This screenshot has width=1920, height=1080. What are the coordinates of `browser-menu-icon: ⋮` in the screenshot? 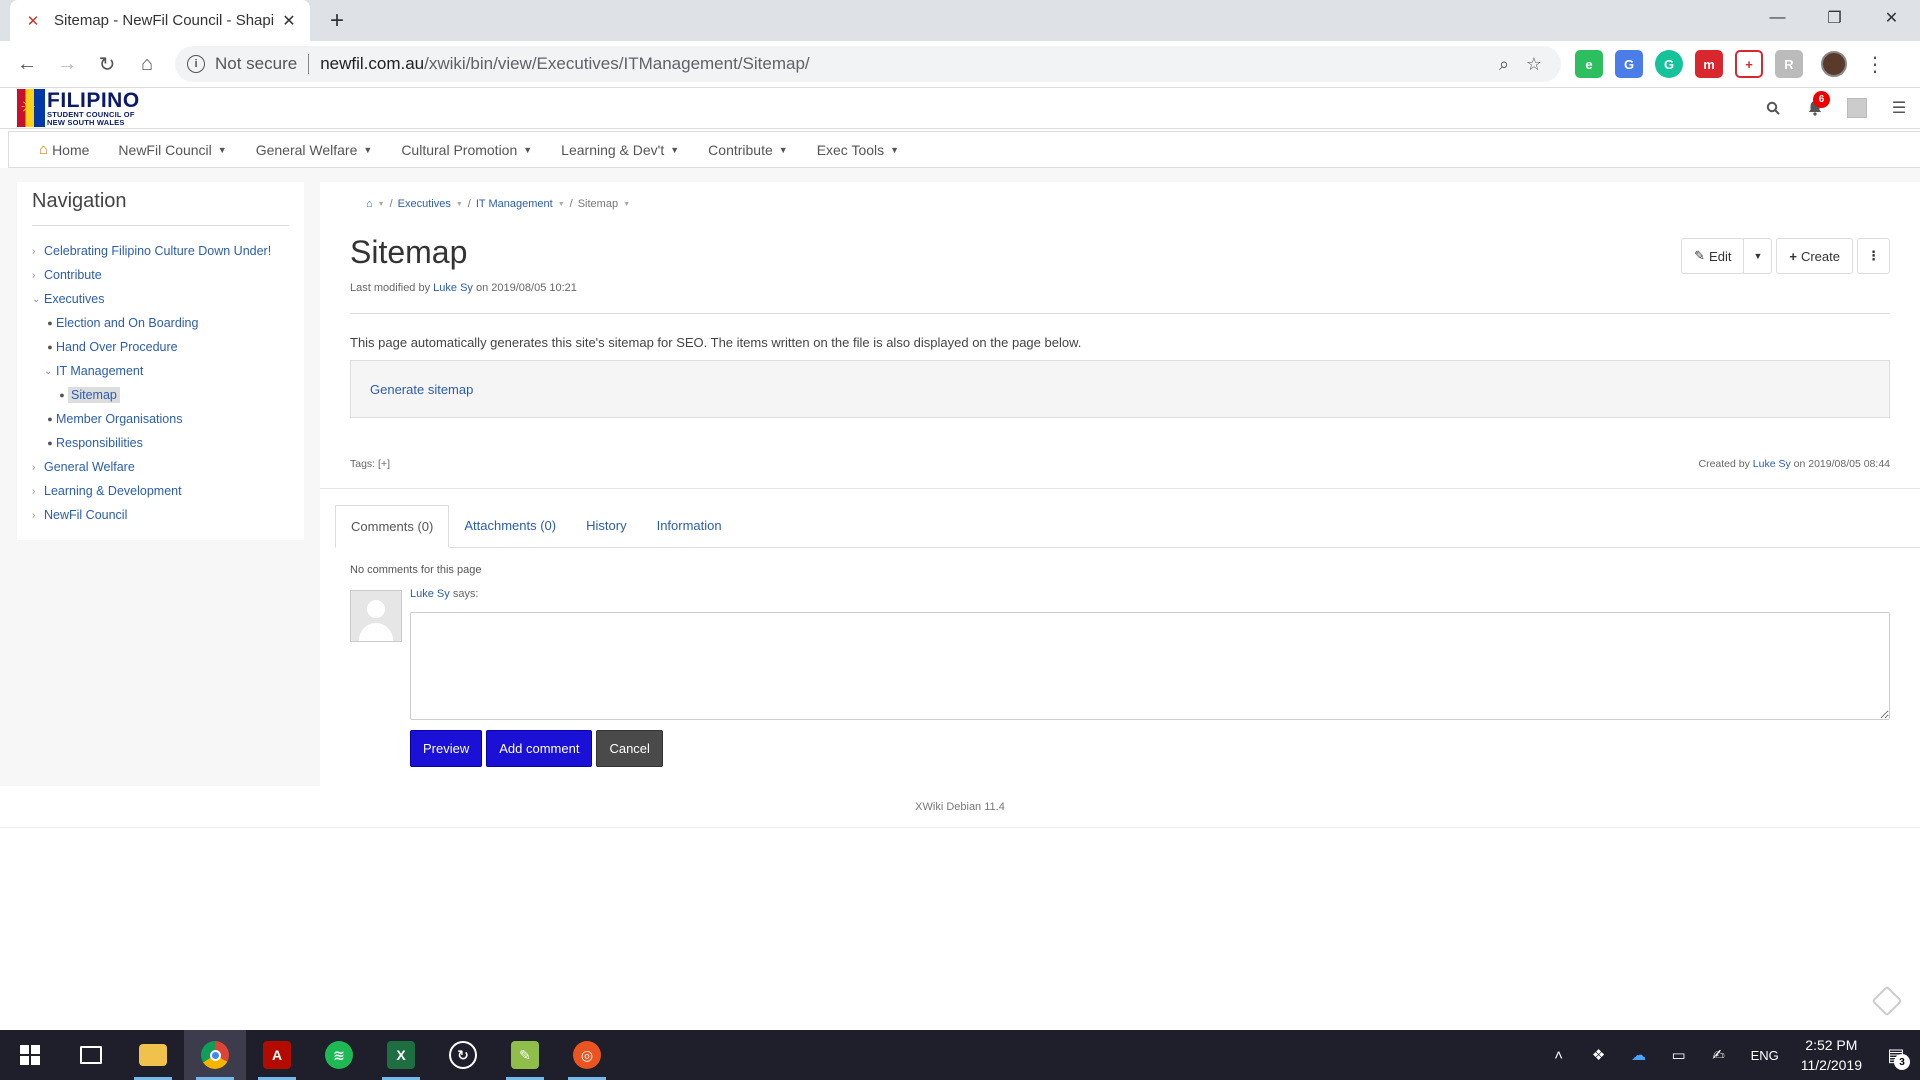 It's located at (1875, 64).